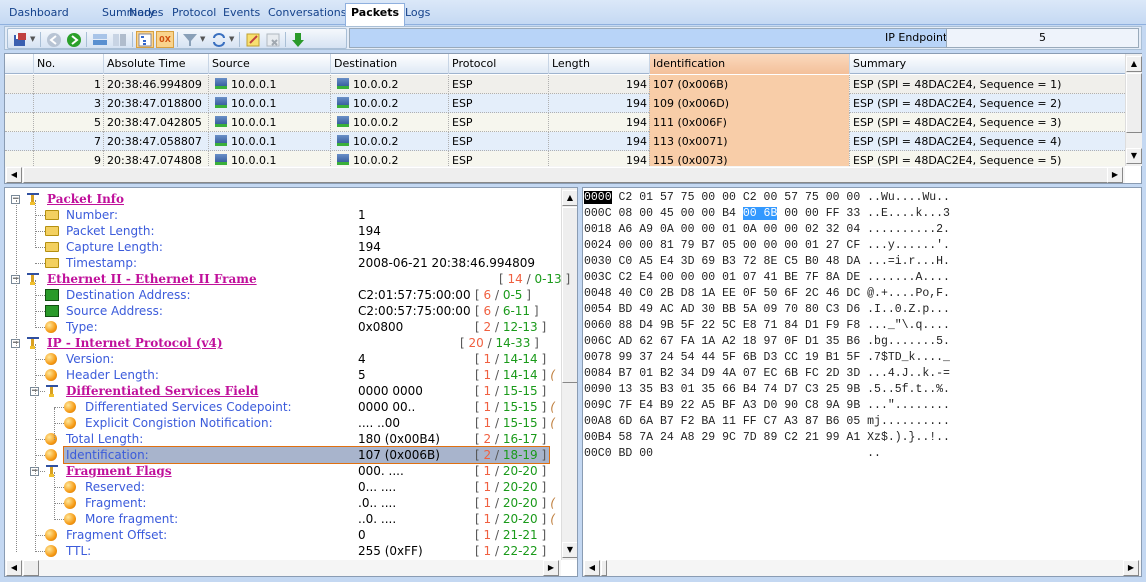 The height and width of the screenshot is (582, 1146). Describe the element at coordinates (771, 309) in the screenshot. I see `hex-byte: 09` at that location.